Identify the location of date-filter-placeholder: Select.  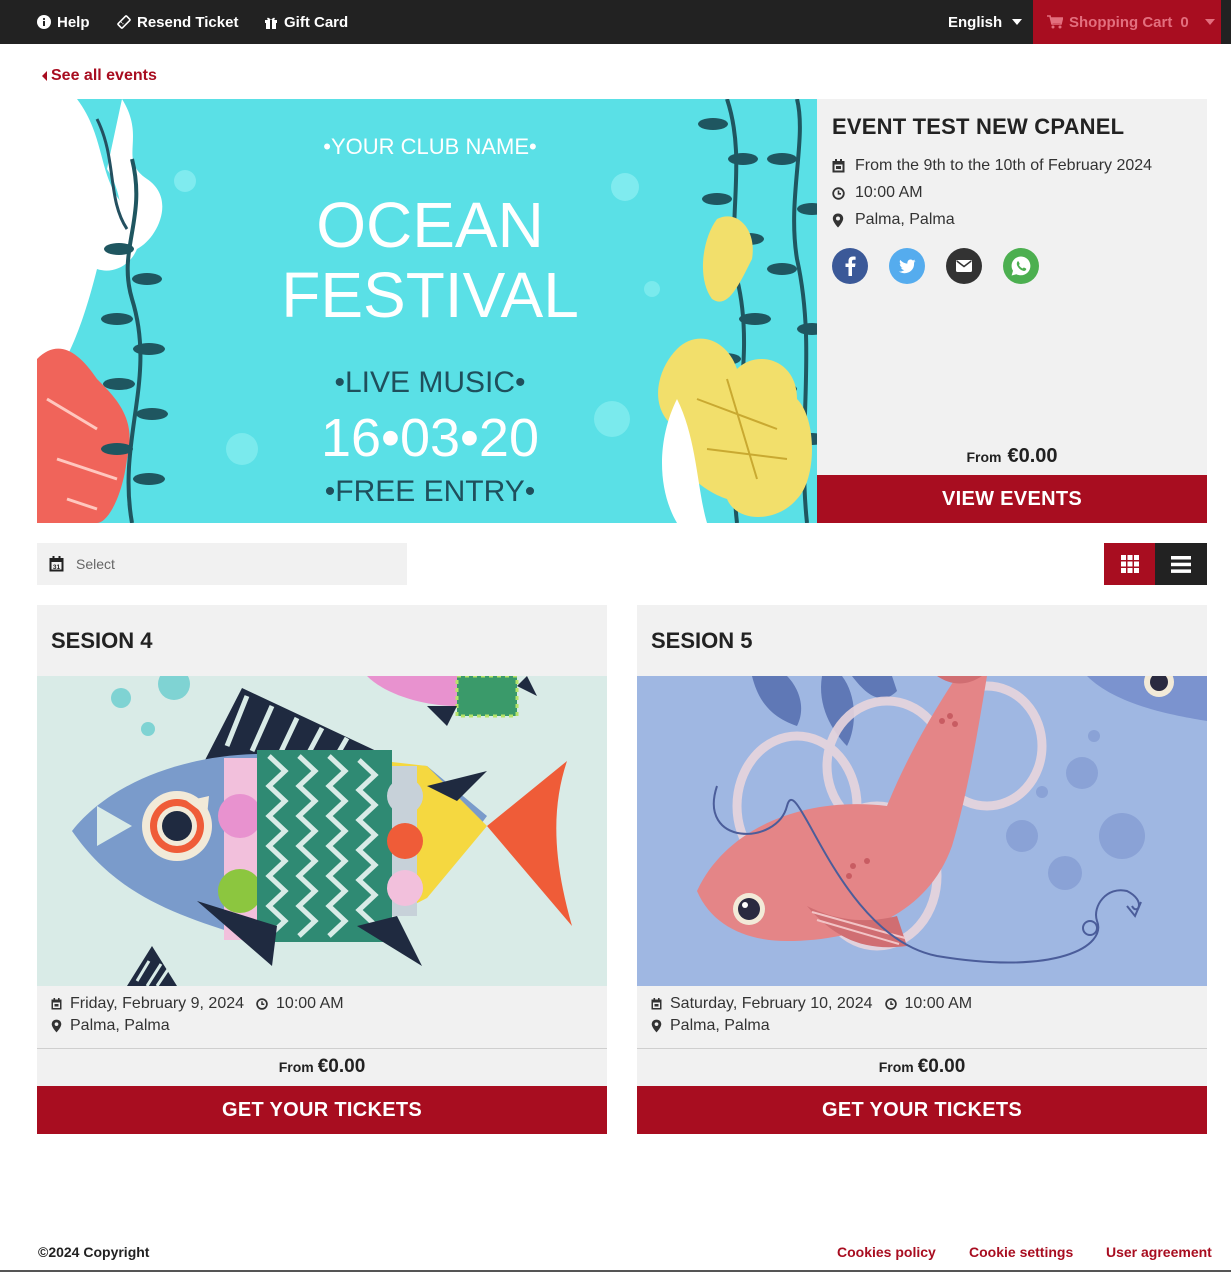
(95, 564).